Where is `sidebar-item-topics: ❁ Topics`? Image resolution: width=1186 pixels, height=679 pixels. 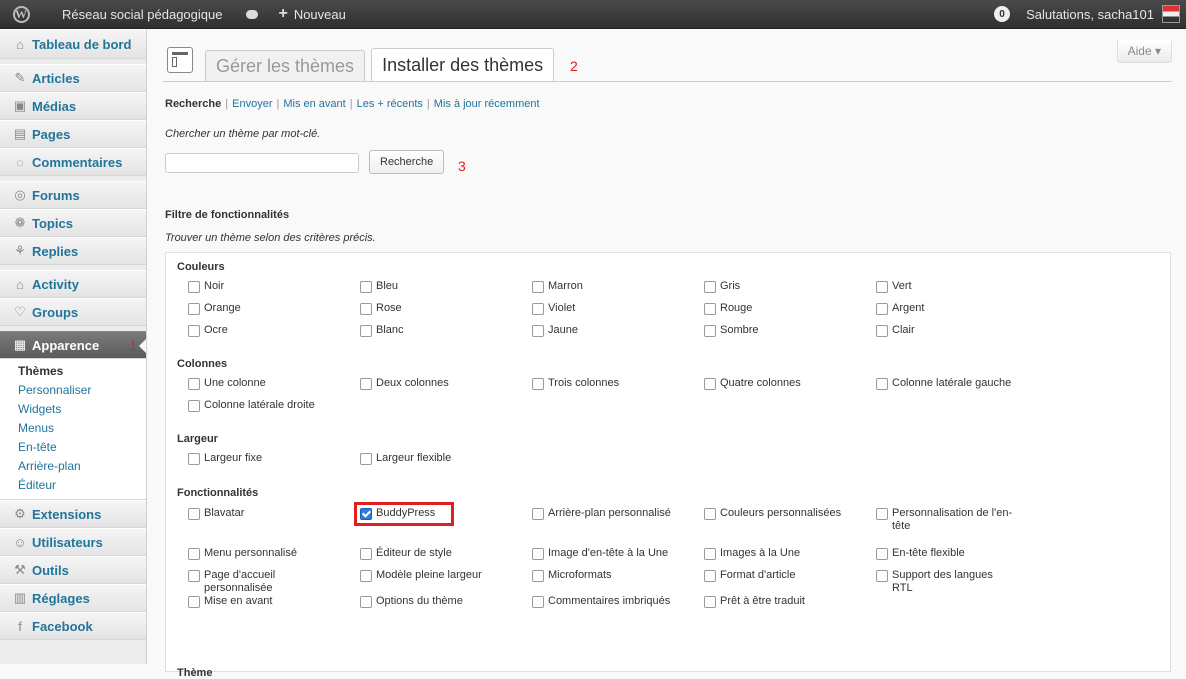
sidebar-item-topics: ❁ Topics is located at coordinates (73, 223).